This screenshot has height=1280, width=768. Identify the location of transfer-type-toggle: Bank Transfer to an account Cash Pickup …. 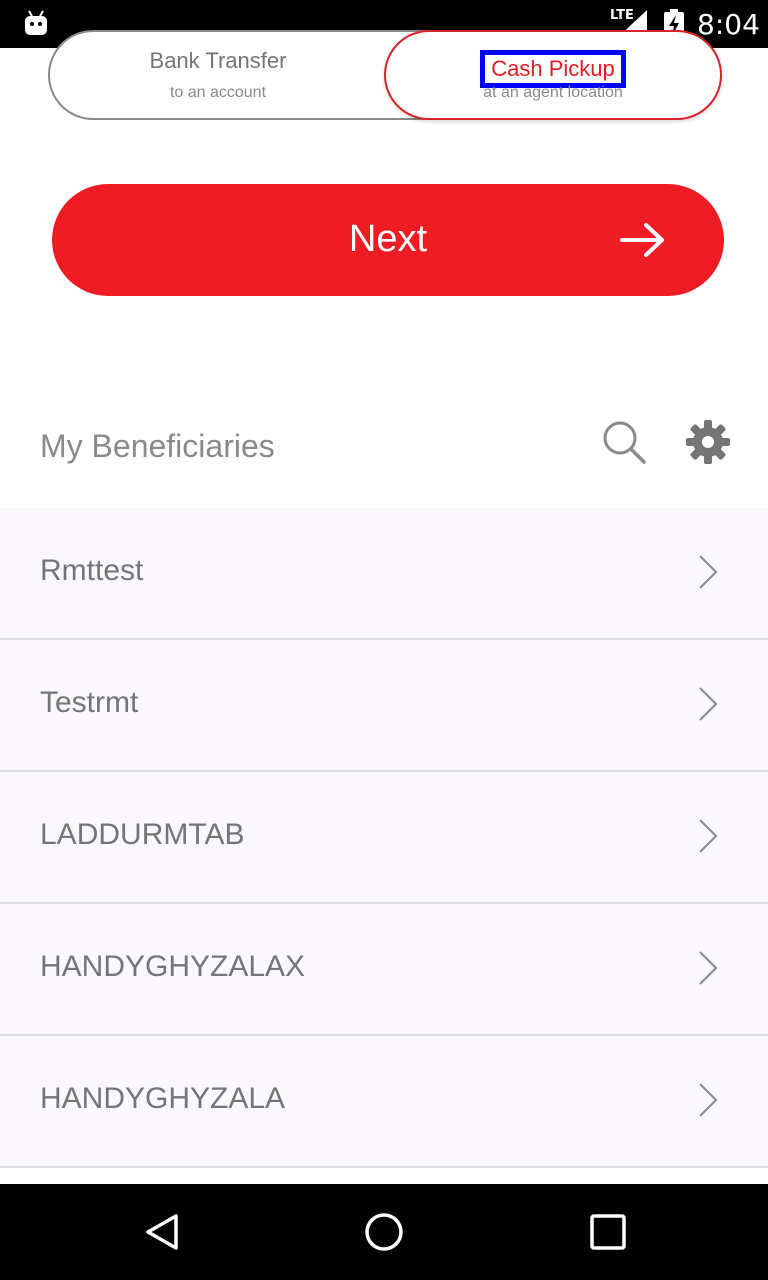
(385, 75).